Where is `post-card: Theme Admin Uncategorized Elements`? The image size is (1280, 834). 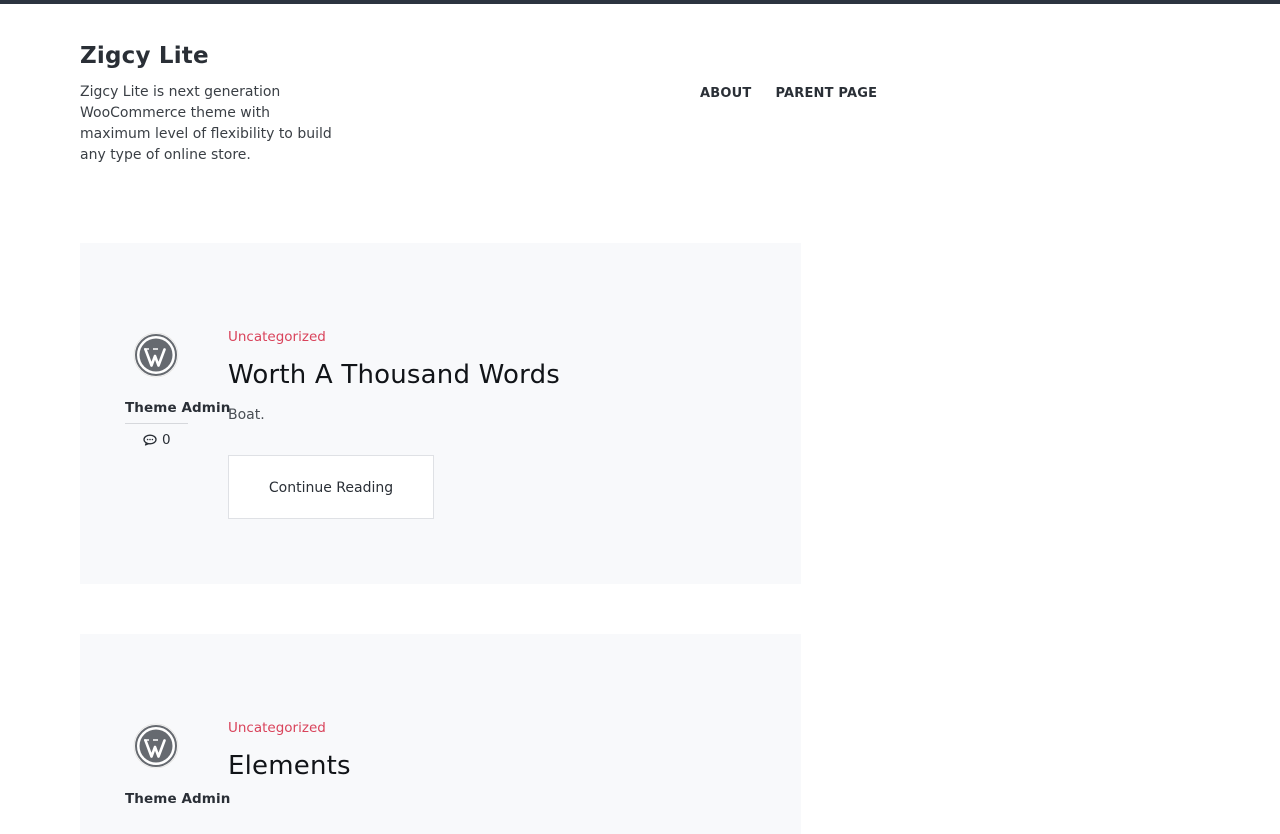
post-card: Theme Admin Uncategorized Elements is located at coordinates (440, 734).